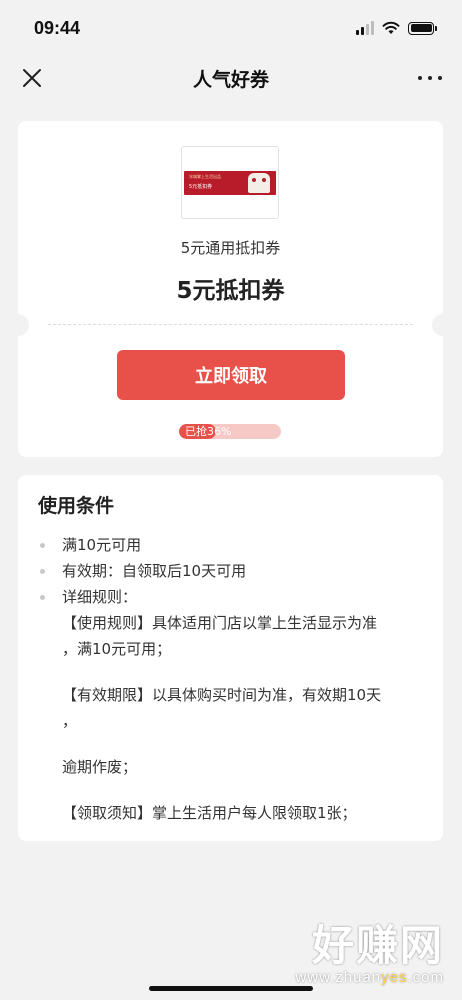  I want to click on nav-bar: 人气好券, so click(231, 78).